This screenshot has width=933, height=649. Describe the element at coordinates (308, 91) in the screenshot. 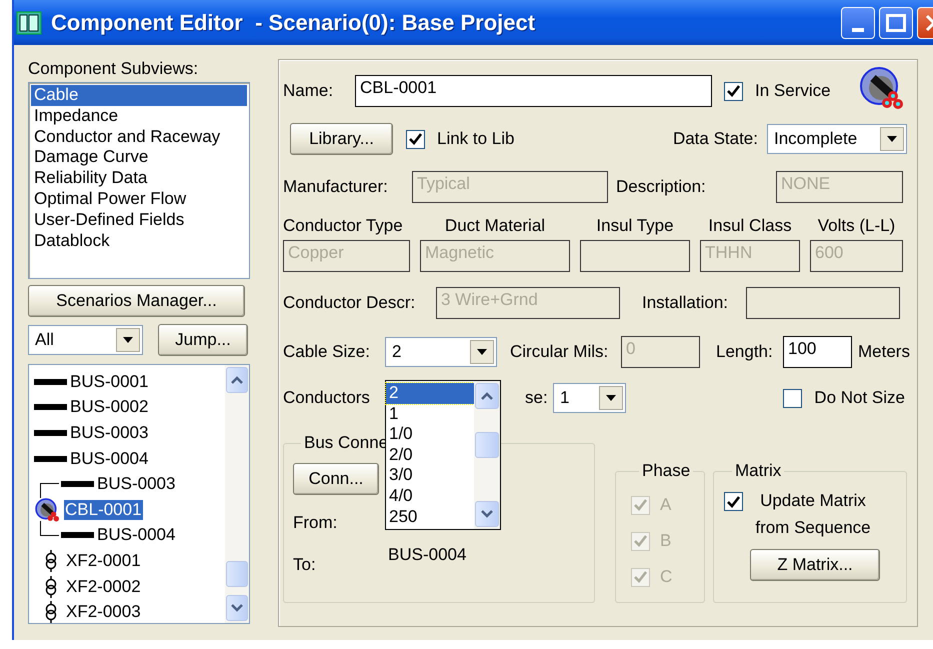

I see `name-label: Name:` at that location.